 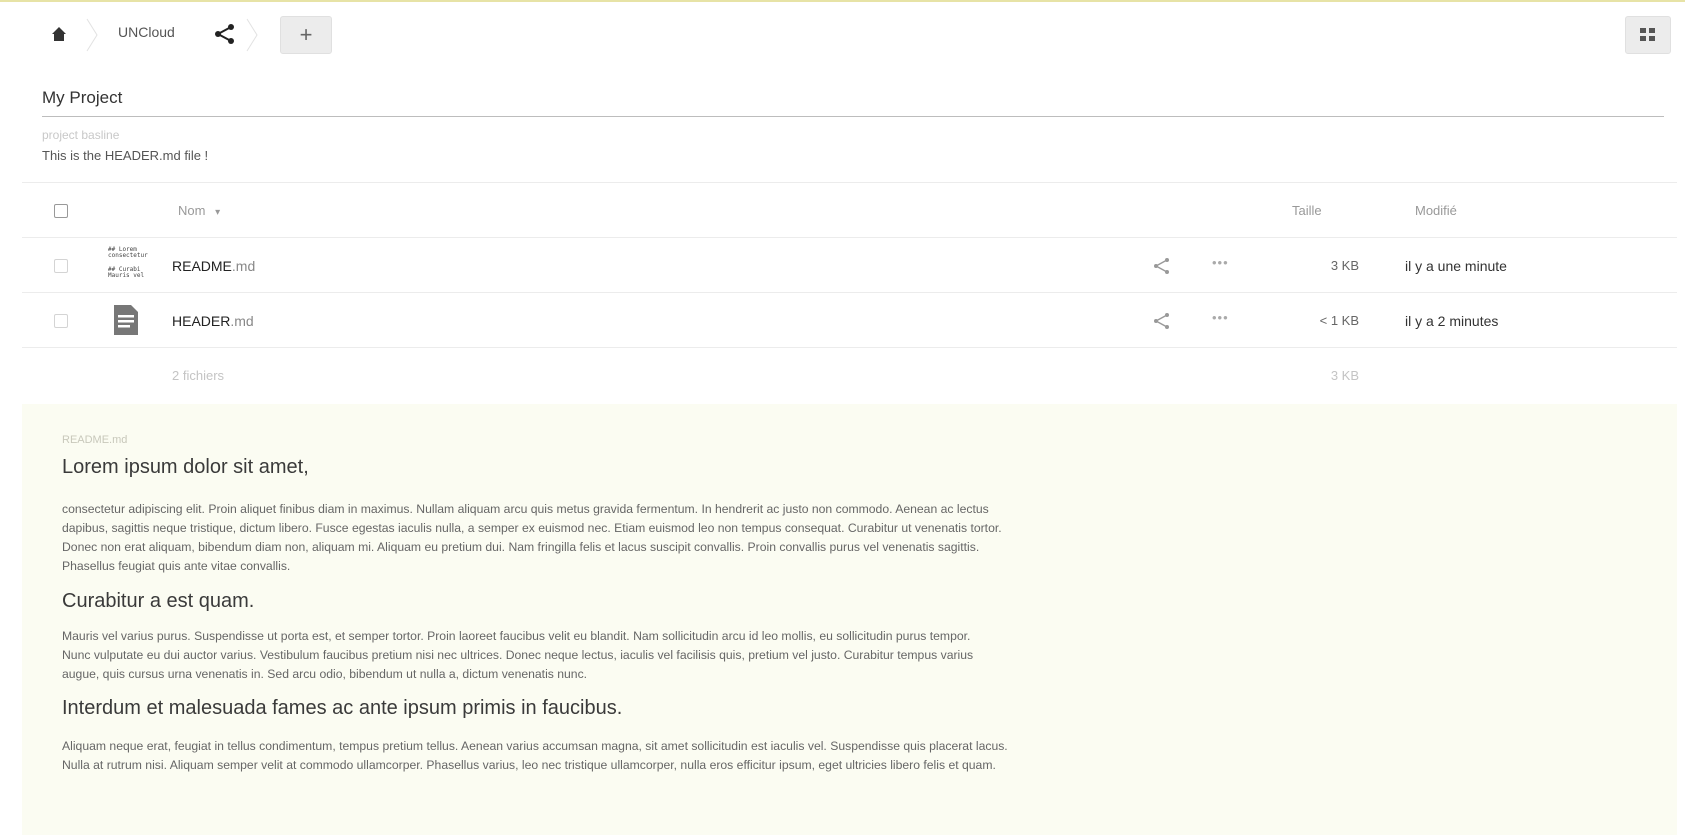 I want to click on column-header-name-label: Nom, so click(x=192, y=210).